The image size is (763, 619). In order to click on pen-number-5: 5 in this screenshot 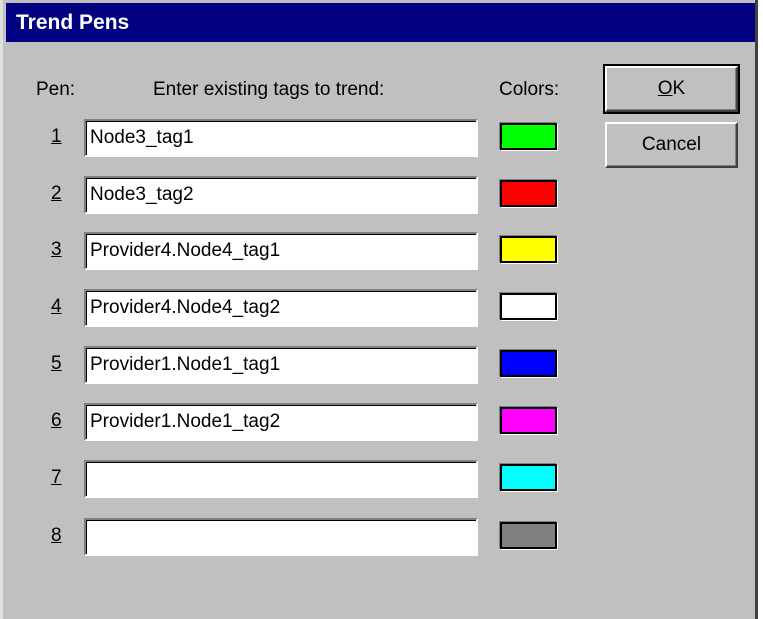, I will do `click(56, 363)`.